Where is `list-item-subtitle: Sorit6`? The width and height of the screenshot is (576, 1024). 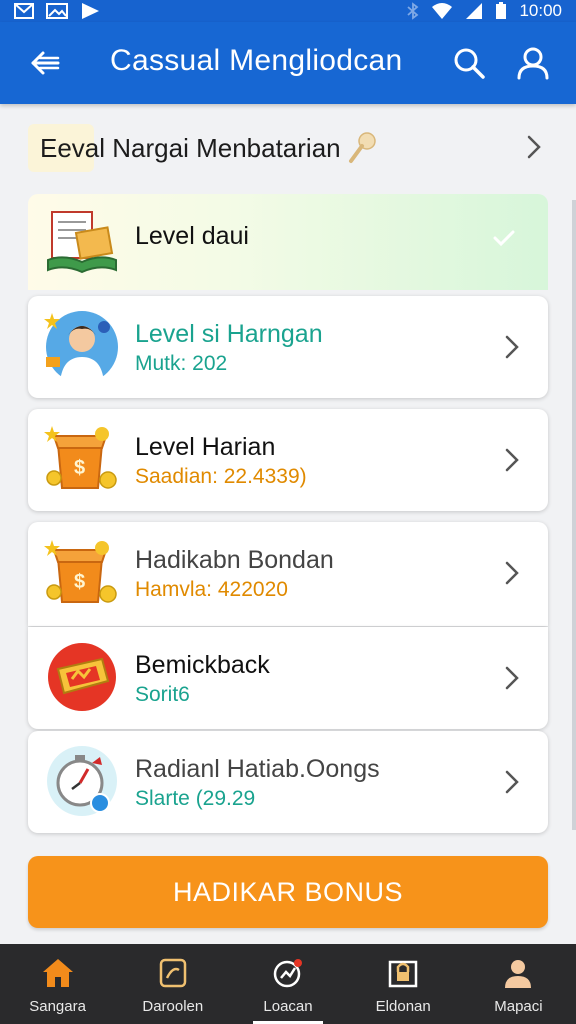 list-item-subtitle: Sorit6 is located at coordinates (162, 694).